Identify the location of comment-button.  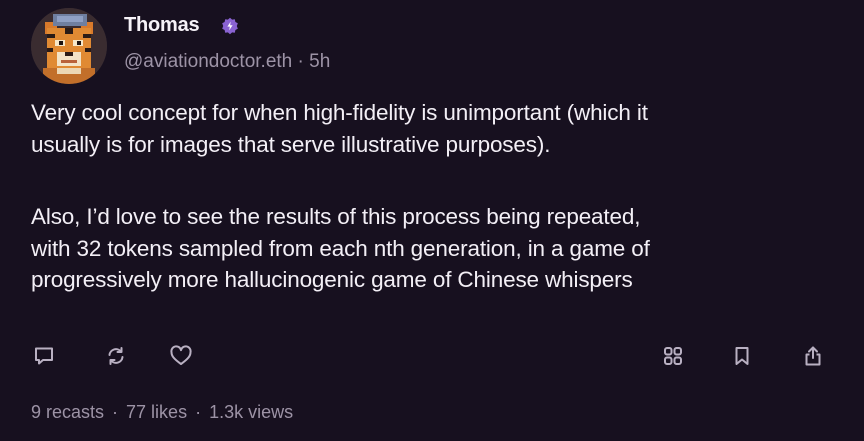
(44, 356).